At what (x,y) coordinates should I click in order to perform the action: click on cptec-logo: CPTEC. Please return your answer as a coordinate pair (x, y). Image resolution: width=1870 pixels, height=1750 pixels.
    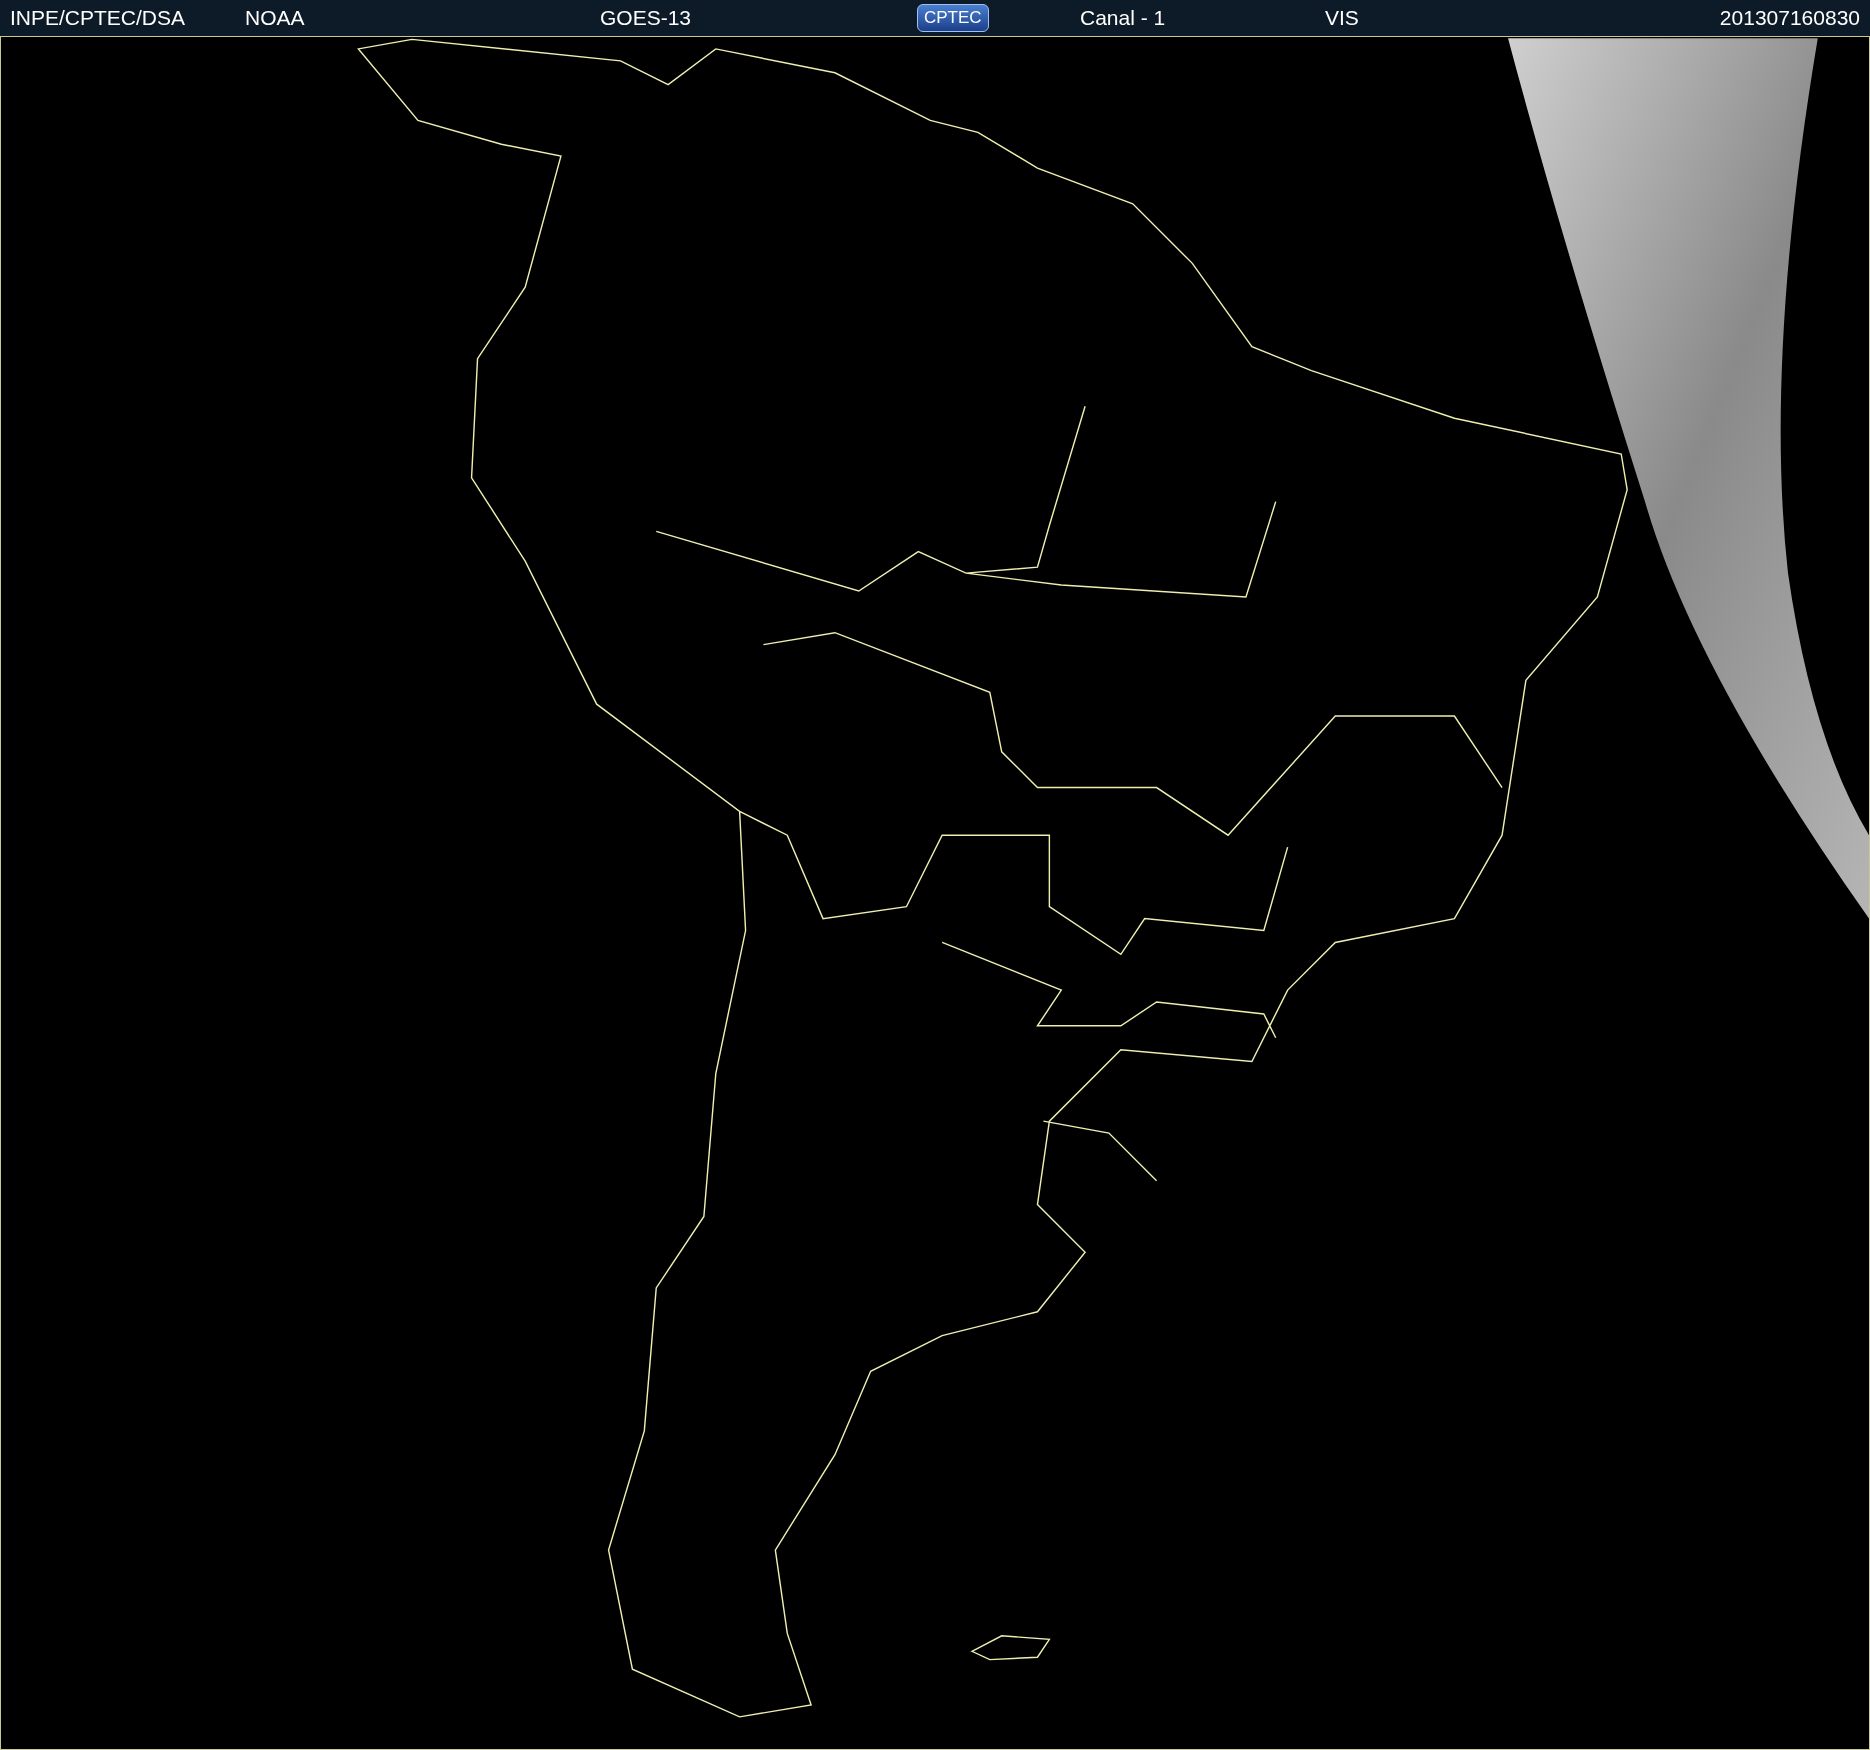
    Looking at the image, I should click on (953, 18).